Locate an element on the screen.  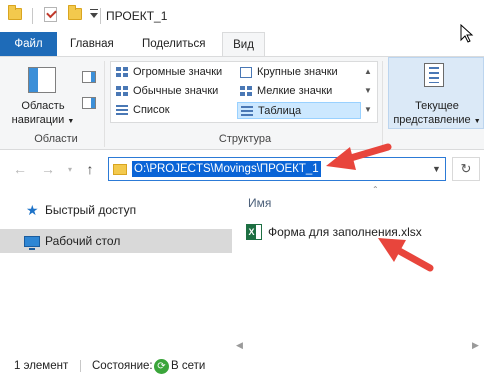
tab-home: Главная is located at coordinates (92, 44).